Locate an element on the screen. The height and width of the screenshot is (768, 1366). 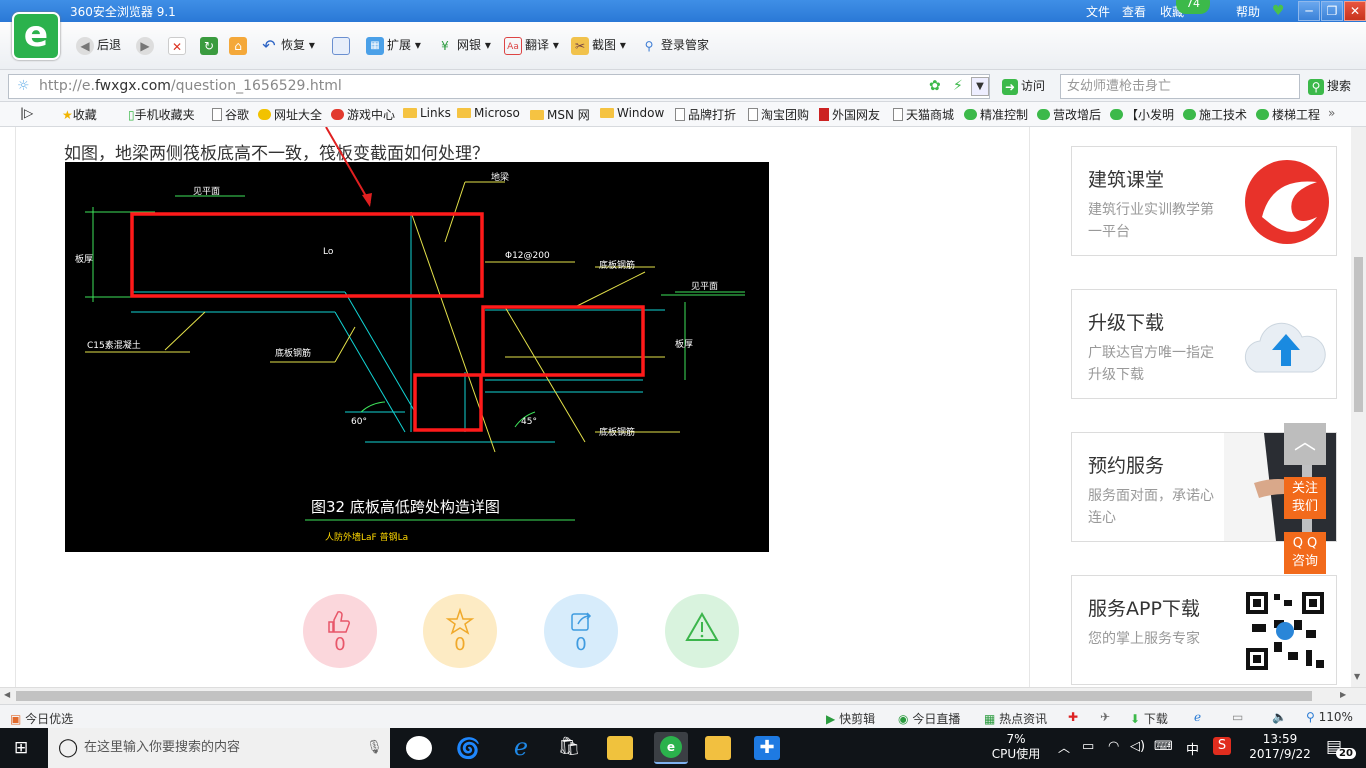
store-icon: 🛍 is located at coordinates (569, 748).